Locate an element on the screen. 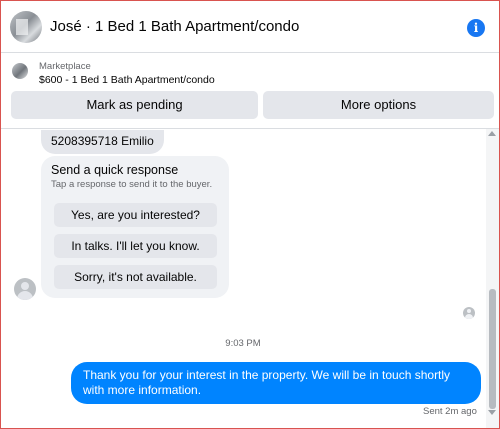 The width and height of the screenshot is (500, 429). message-timestamp: 9:03 PM is located at coordinates (243, 343).